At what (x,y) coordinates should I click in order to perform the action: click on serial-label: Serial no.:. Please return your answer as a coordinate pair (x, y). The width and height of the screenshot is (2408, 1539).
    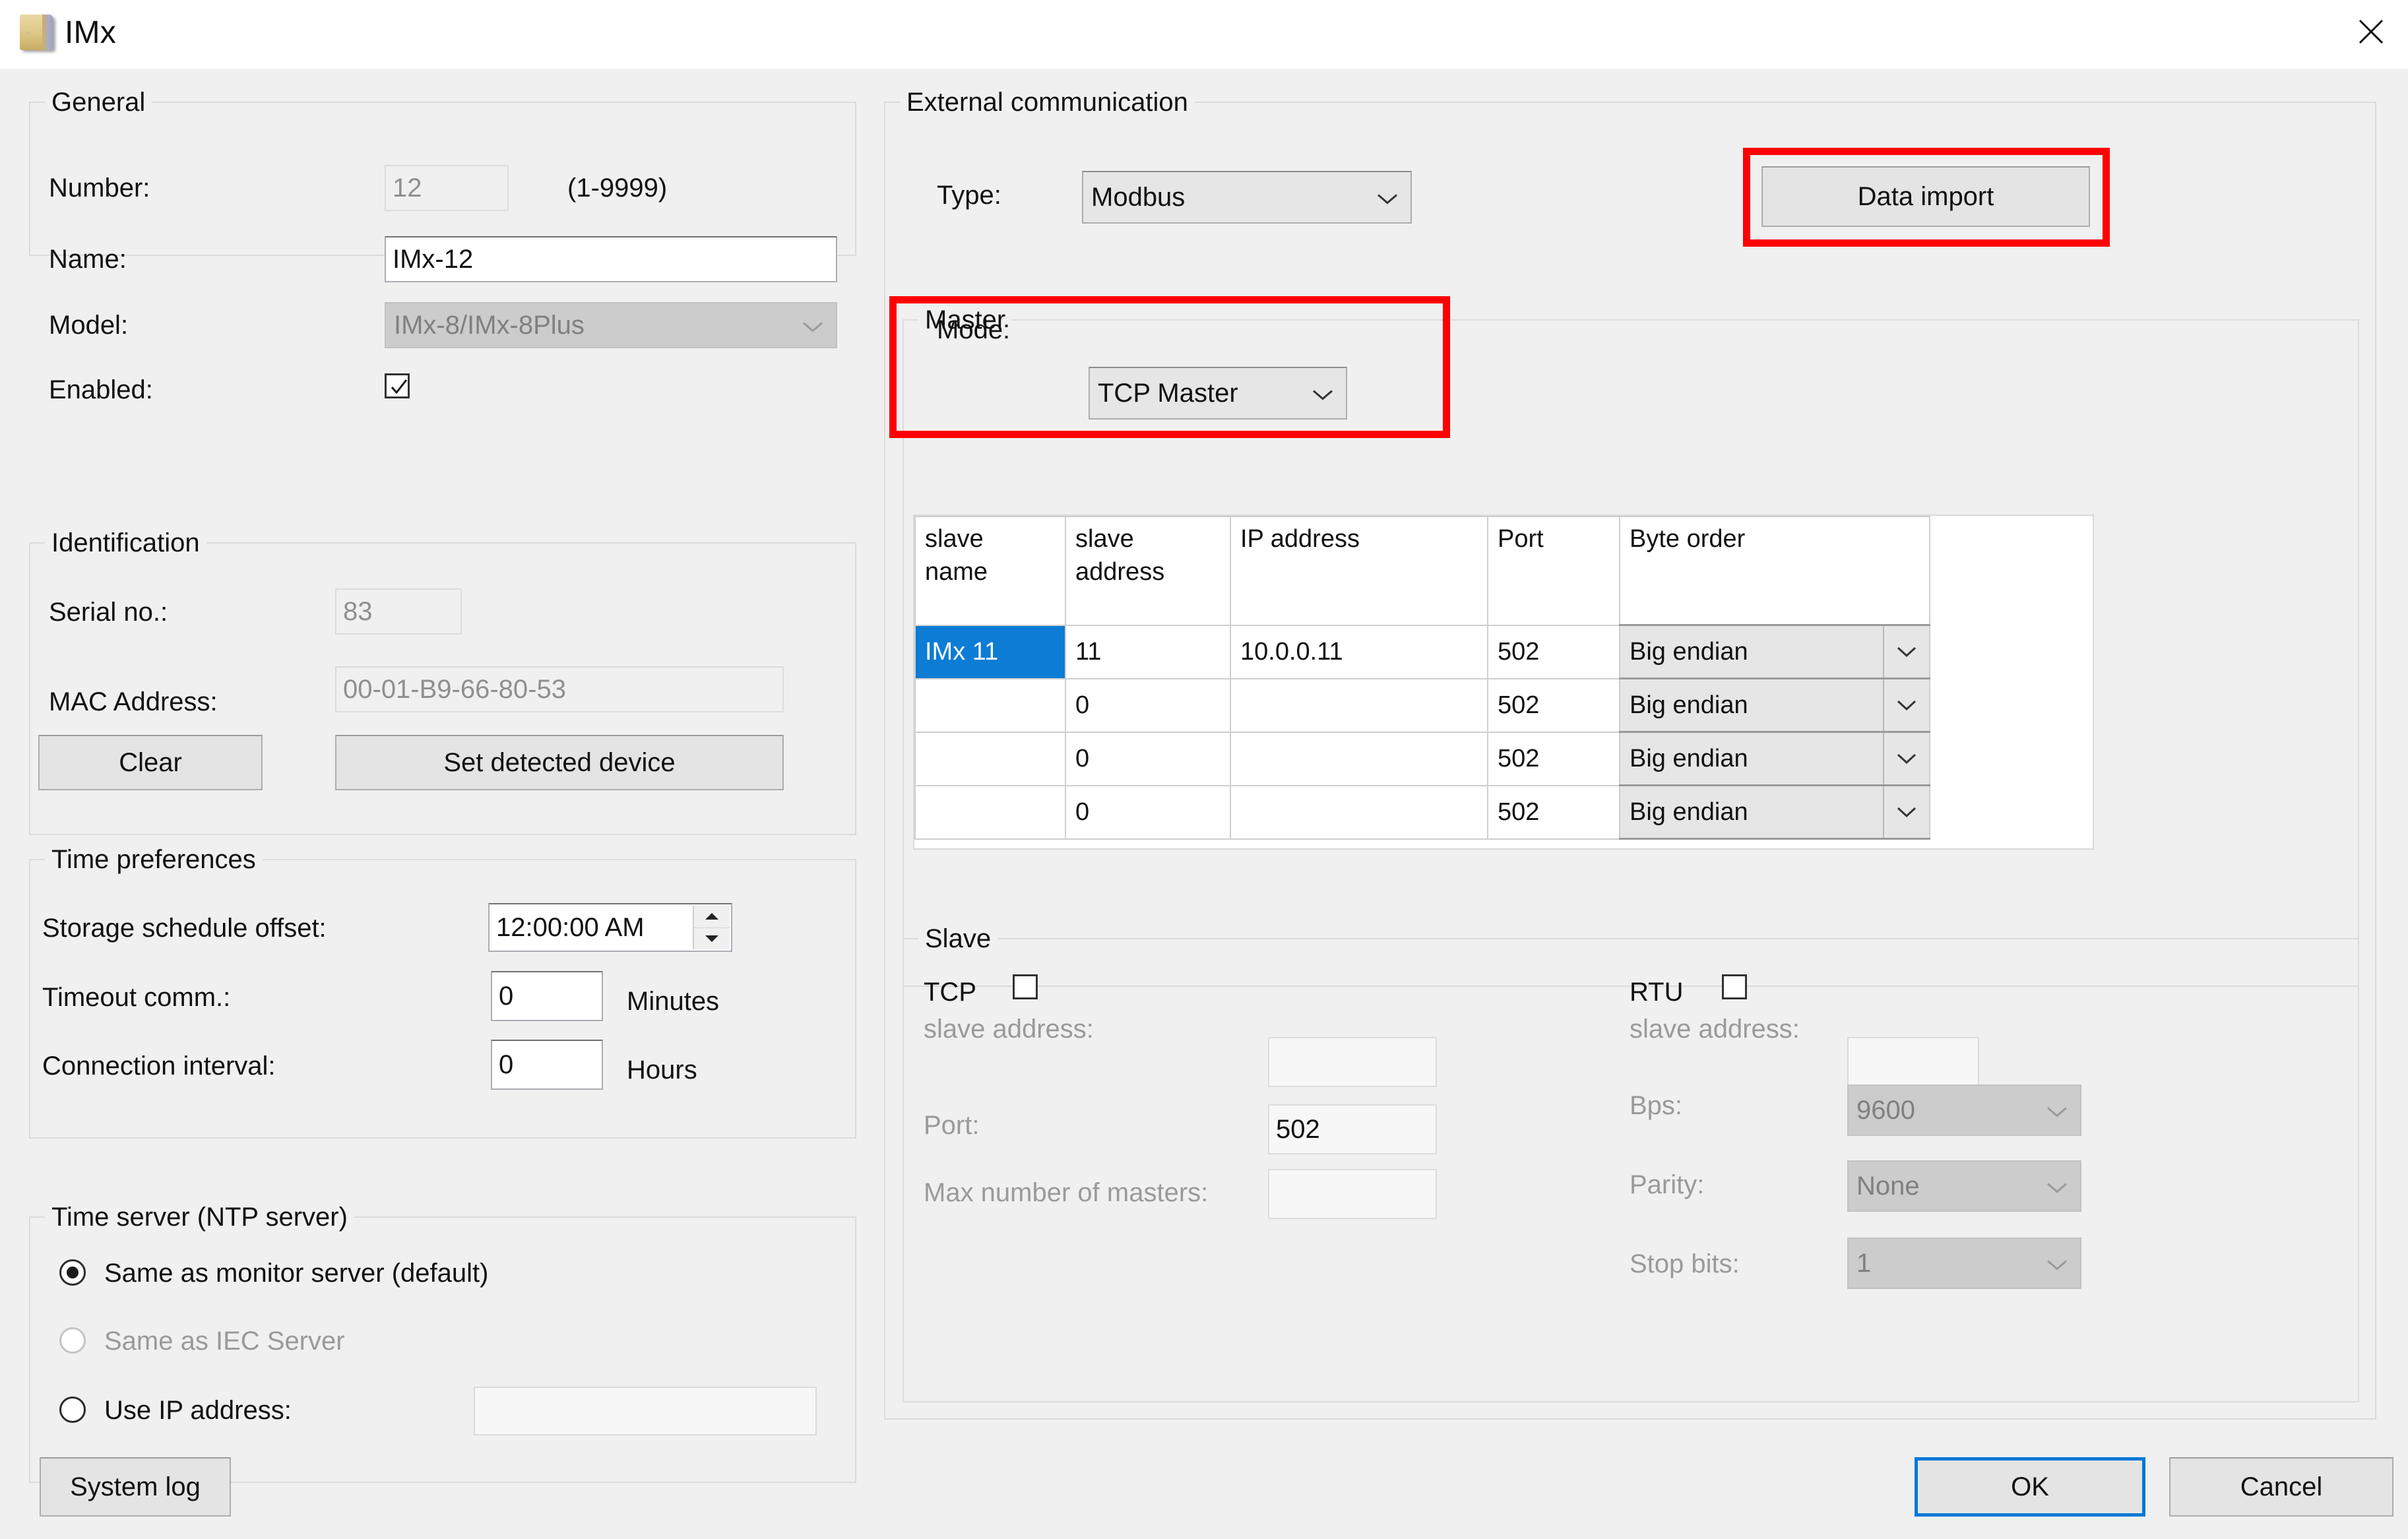
    Looking at the image, I should click on (108, 612).